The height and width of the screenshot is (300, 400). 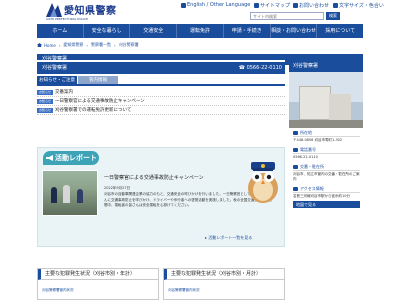 What do you see at coordinates (107, 31) in the screenshot?
I see `gnav-safe-living: 安全な暮らし` at bounding box center [107, 31].